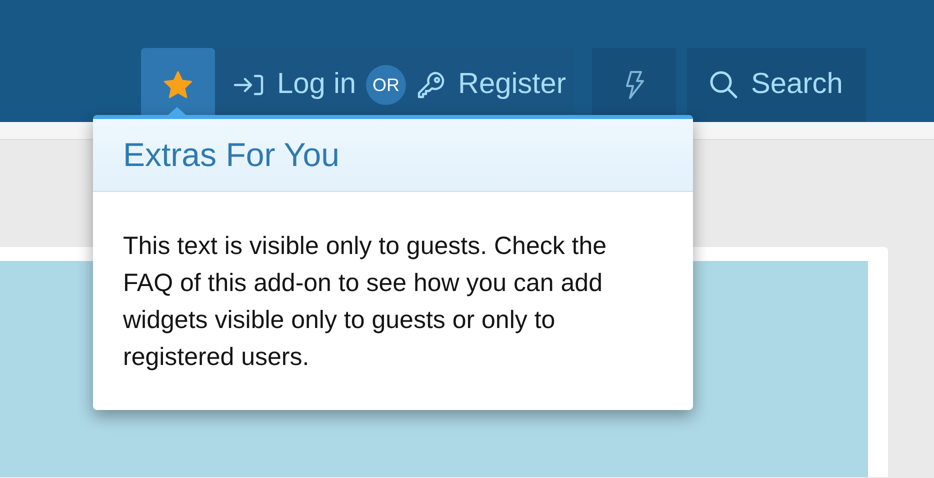  I want to click on popup-title: Extras For You, so click(231, 155).